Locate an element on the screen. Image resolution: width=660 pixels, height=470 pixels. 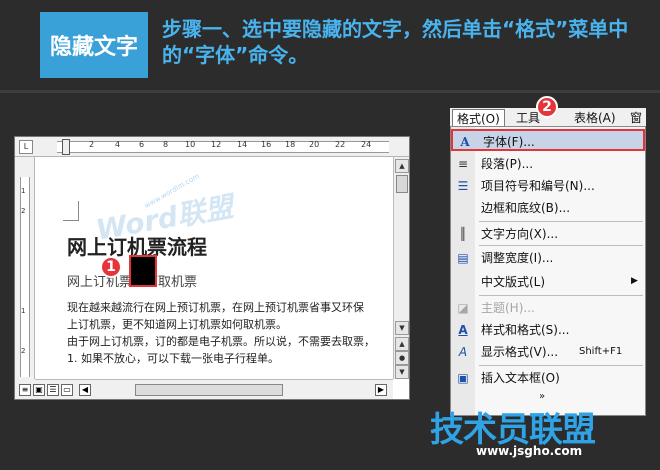
divider is located at coordinates (330, 91).